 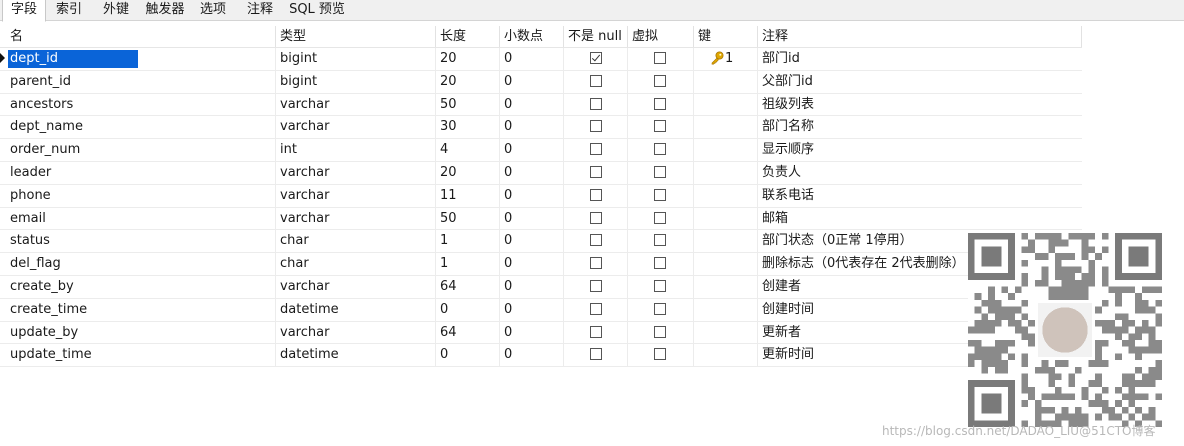 I want to click on field-name-cell: email, so click(x=141, y=218).